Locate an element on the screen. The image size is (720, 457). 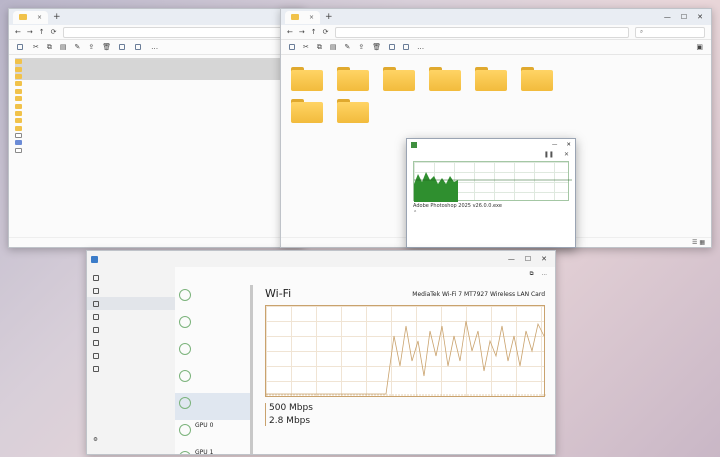
users-icon is located at coordinates (96, 342).